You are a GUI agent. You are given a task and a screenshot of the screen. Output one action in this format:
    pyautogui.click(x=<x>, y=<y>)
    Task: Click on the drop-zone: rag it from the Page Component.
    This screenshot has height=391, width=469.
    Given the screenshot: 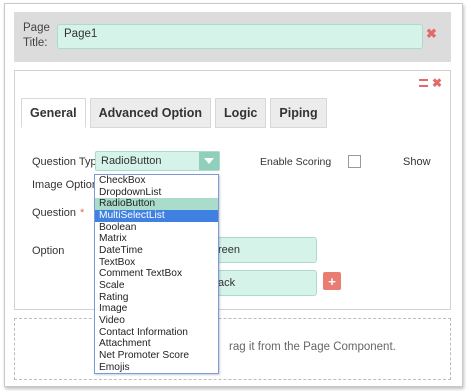 What is the action you would take?
    pyautogui.click(x=232, y=349)
    